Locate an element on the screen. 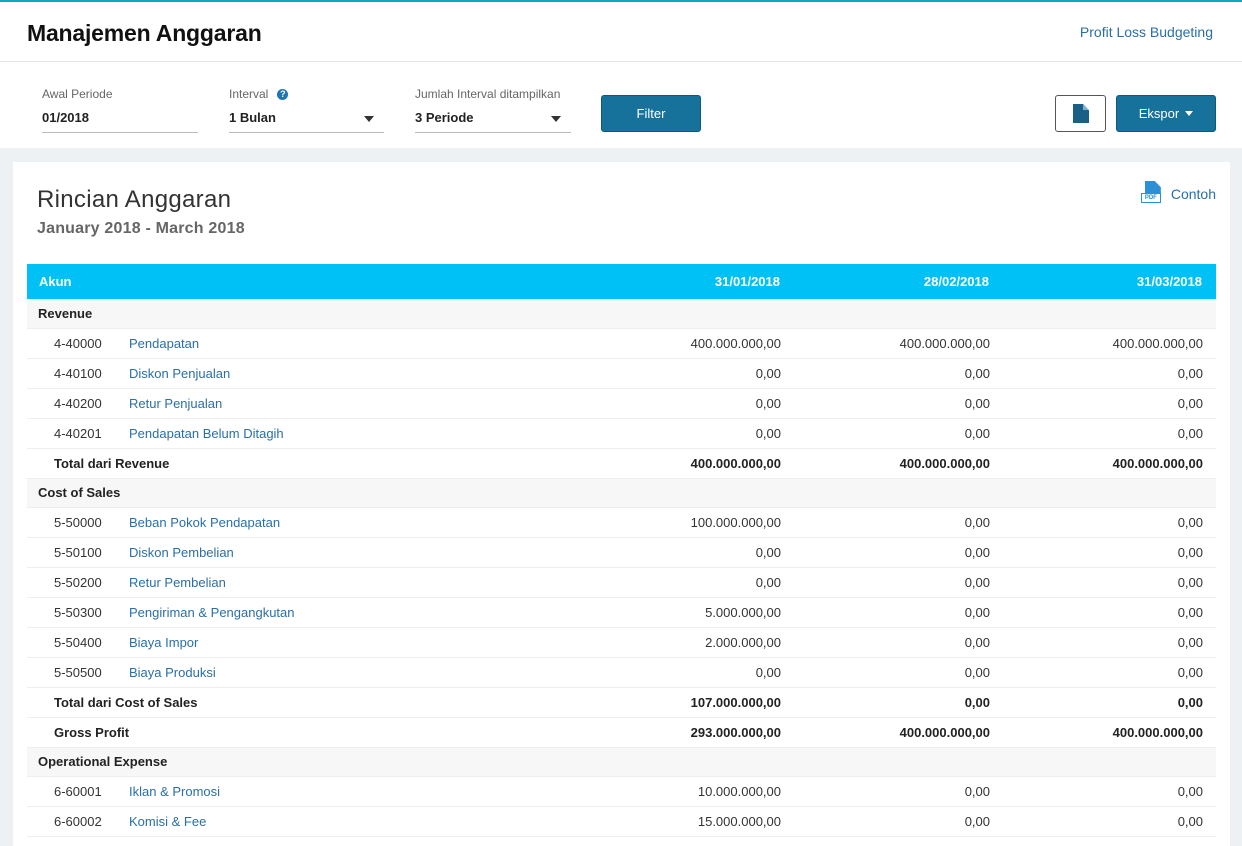 The height and width of the screenshot is (846, 1242). filter-button: Filter is located at coordinates (651, 113).